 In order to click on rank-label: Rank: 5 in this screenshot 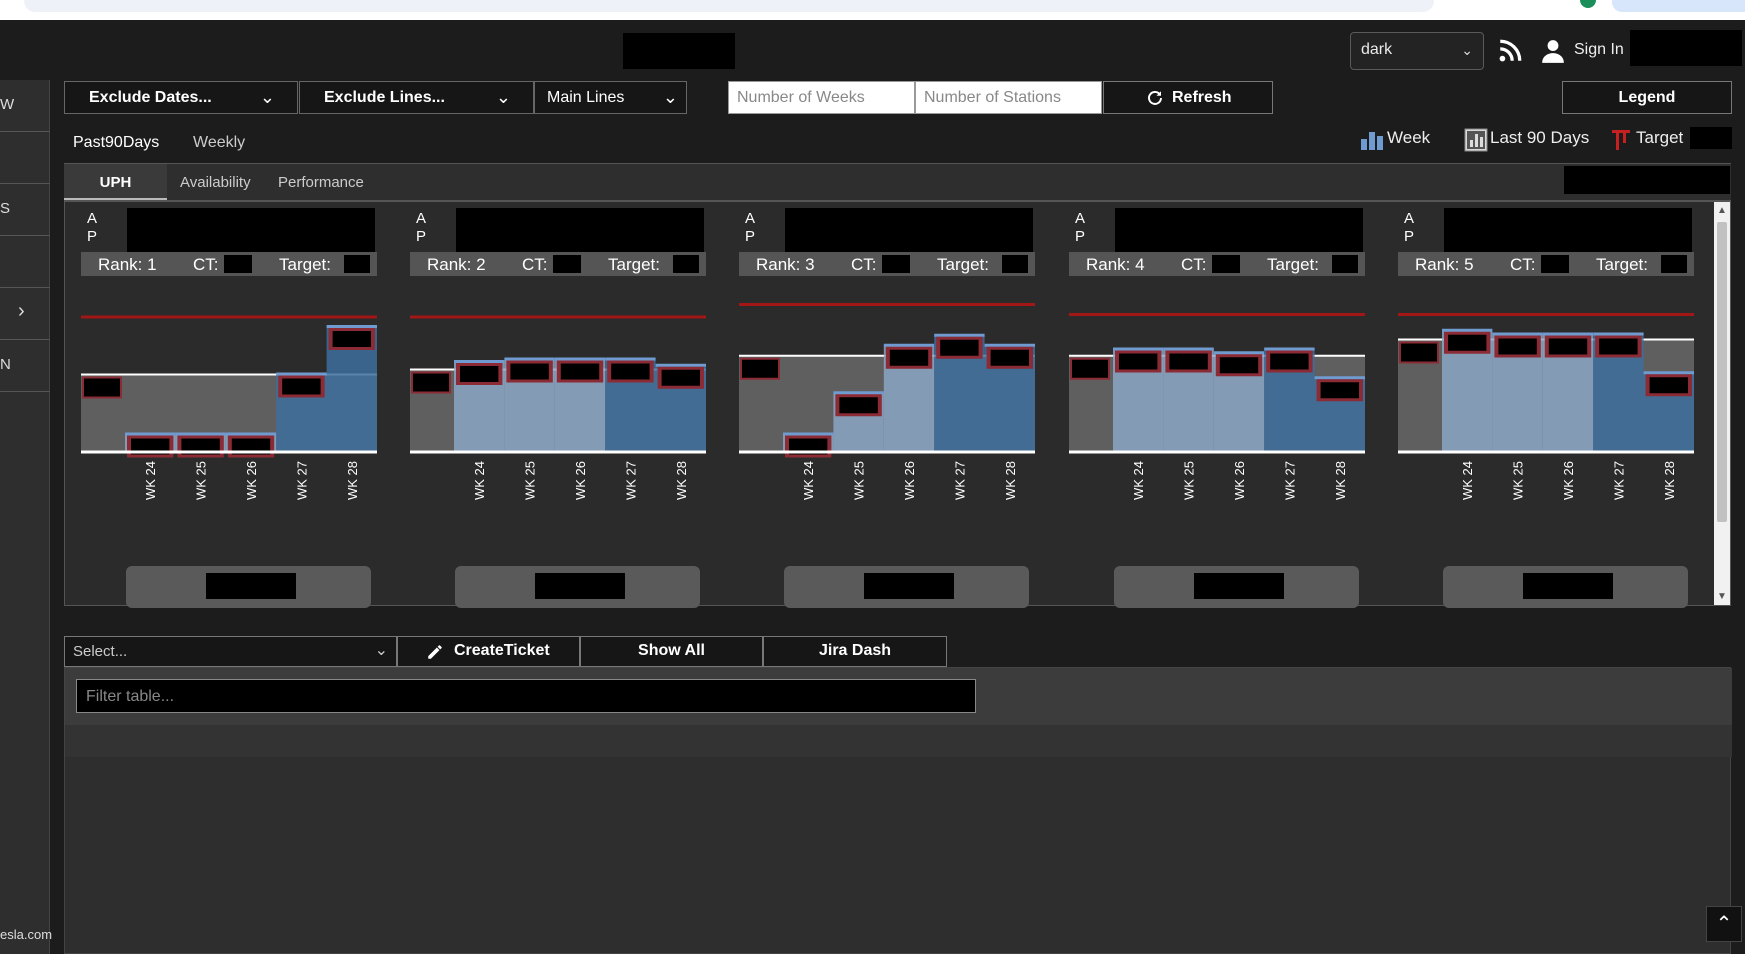, I will do `click(1444, 264)`.